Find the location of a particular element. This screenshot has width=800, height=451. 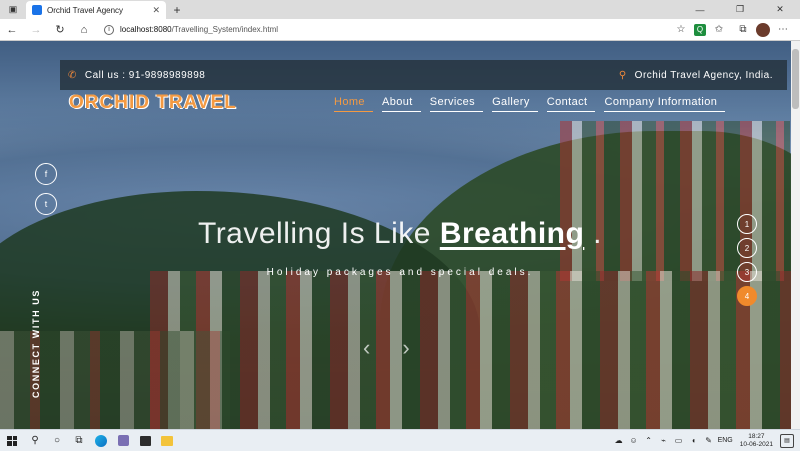

taskbar-explorer is located at coordinates (167, 440).